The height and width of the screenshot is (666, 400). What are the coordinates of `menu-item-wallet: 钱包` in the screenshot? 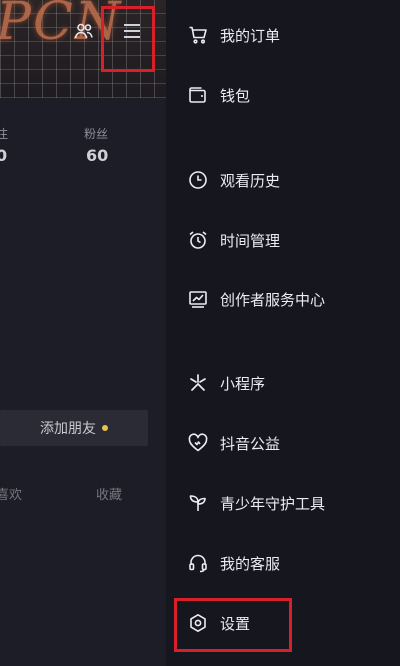 It's located at (283, 95).